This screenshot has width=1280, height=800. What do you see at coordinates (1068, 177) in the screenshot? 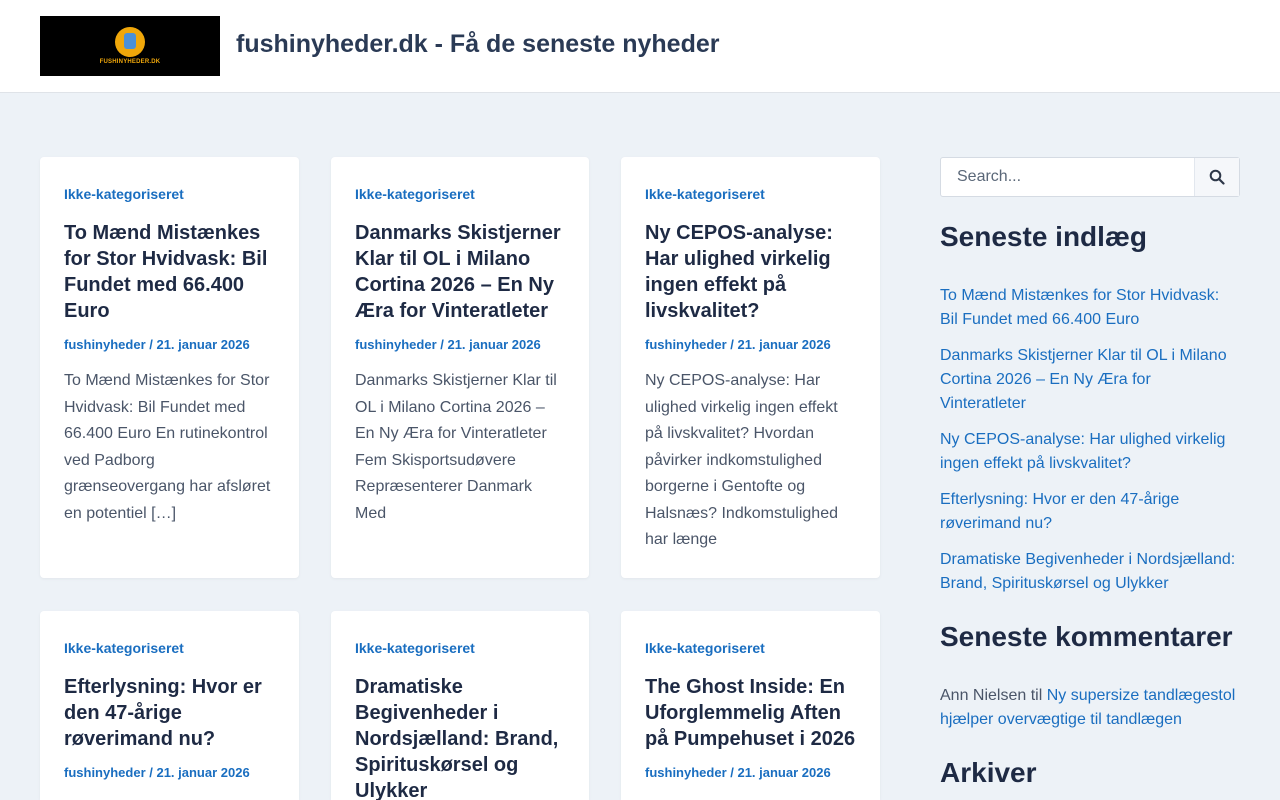
I see `search-input` at bounding box center [1068, 177].